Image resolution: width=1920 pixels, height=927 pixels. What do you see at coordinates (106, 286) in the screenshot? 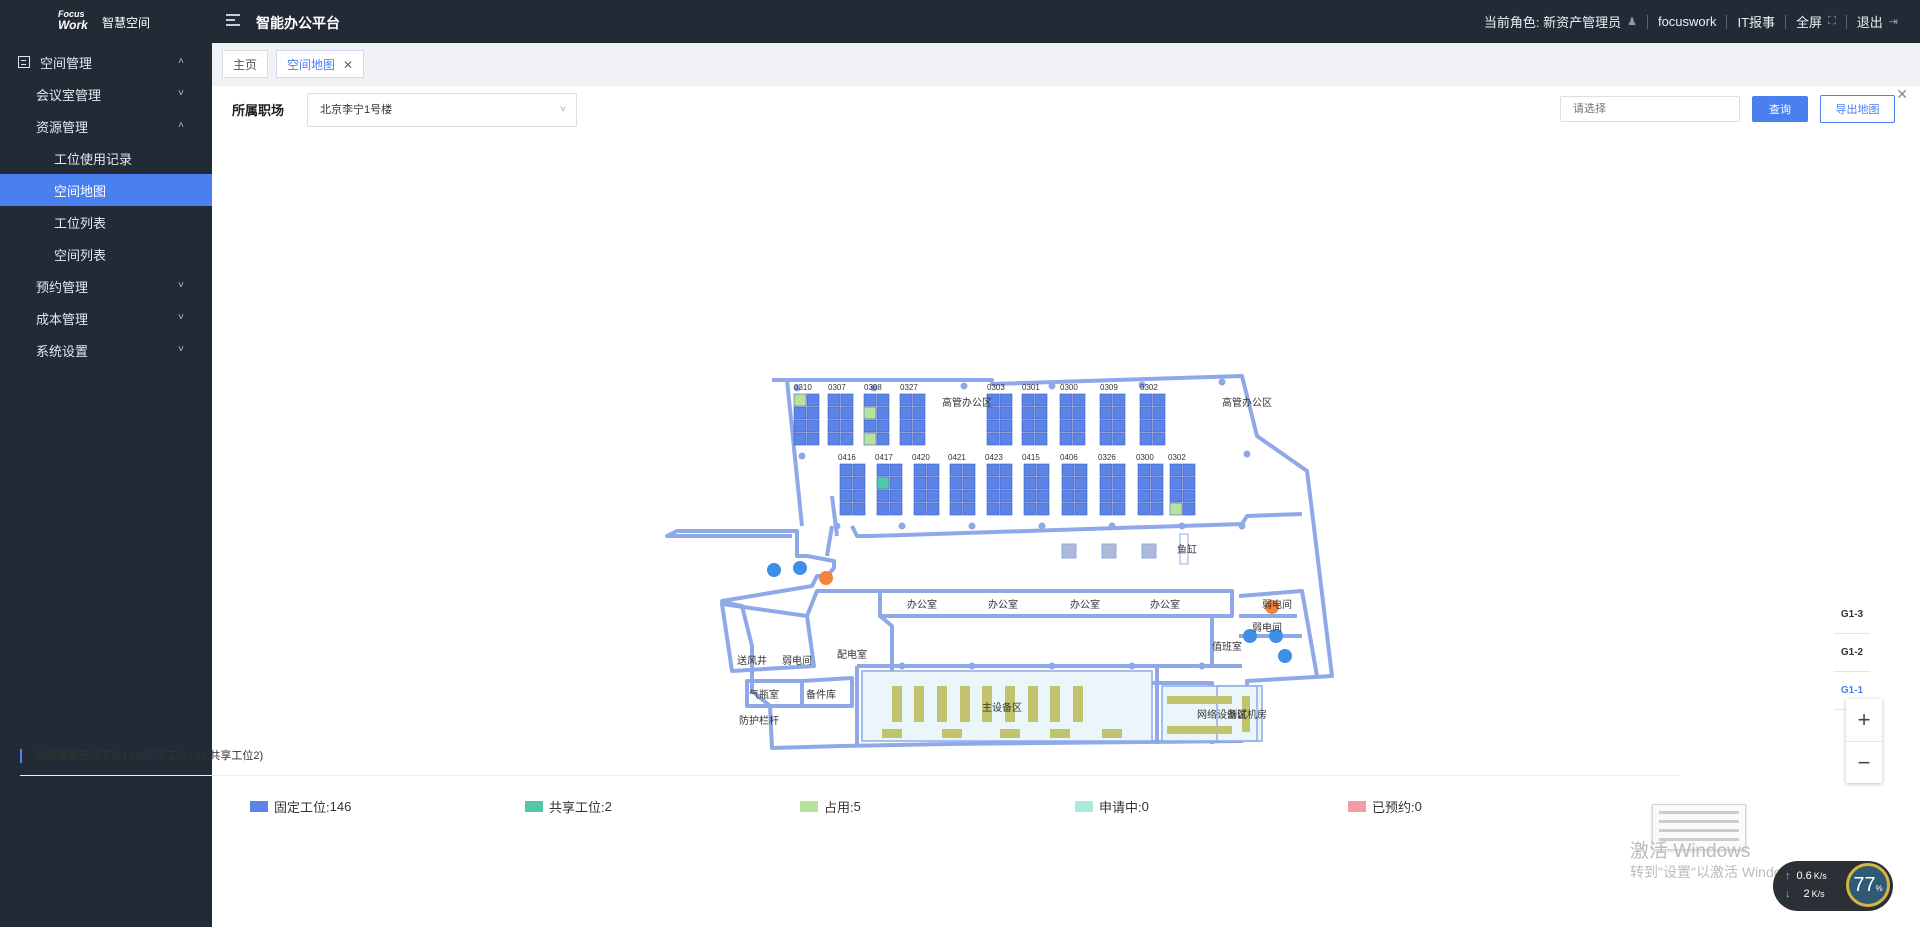
I see `sidebar-item-booking: 预约管理 ˅` at bounding box center [106, 286].